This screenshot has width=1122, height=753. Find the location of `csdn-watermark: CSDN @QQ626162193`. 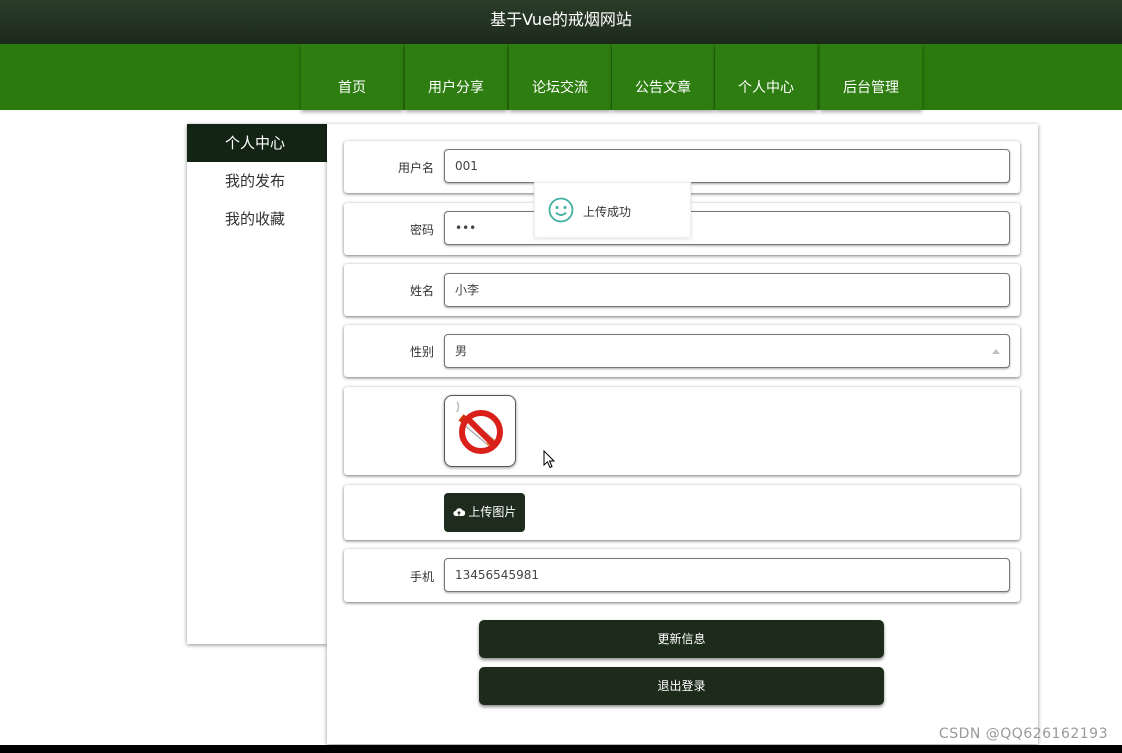

csdn-watermark: CSDN @QQ626162193 is located at coordinates (1023, 734).